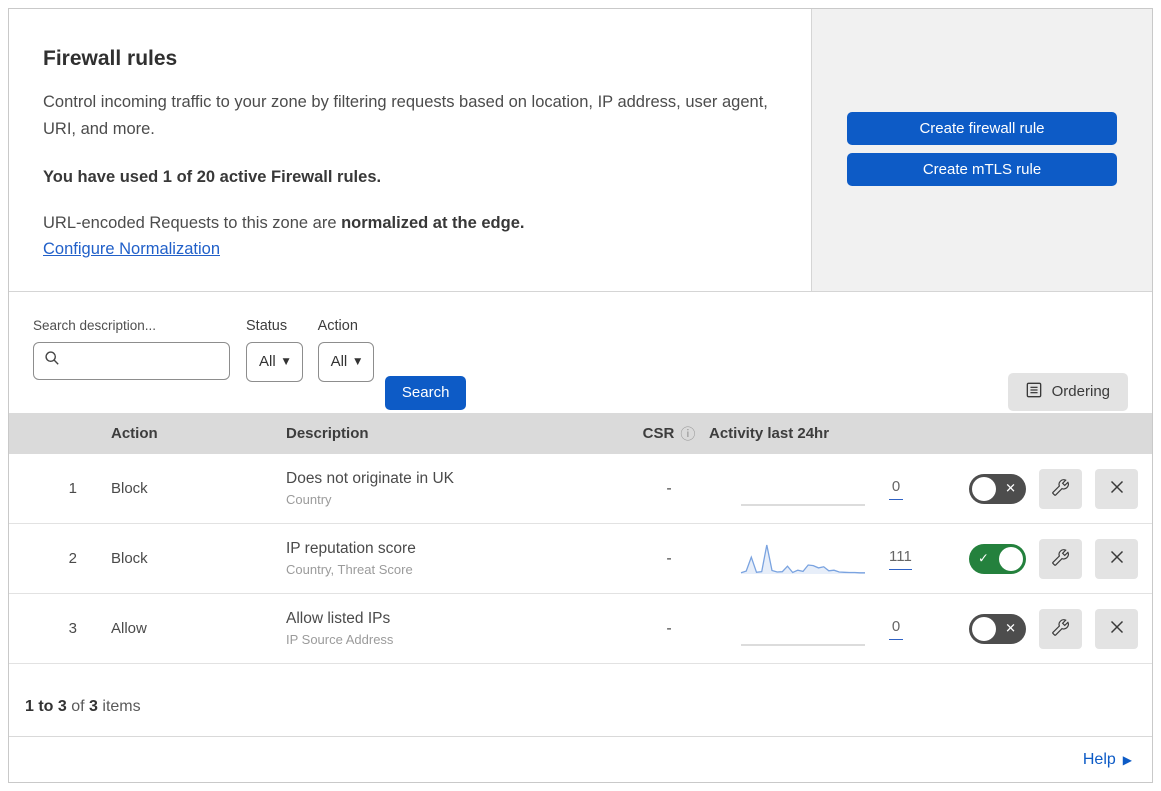  I want to click on action-filter-group: Action All ▼, so click(346, 349).